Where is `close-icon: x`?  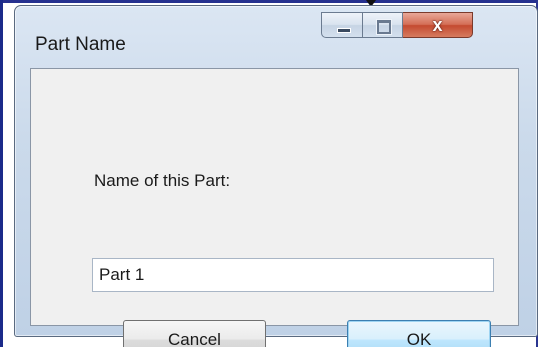
close-icon: x is located at coordinates (437, 25).